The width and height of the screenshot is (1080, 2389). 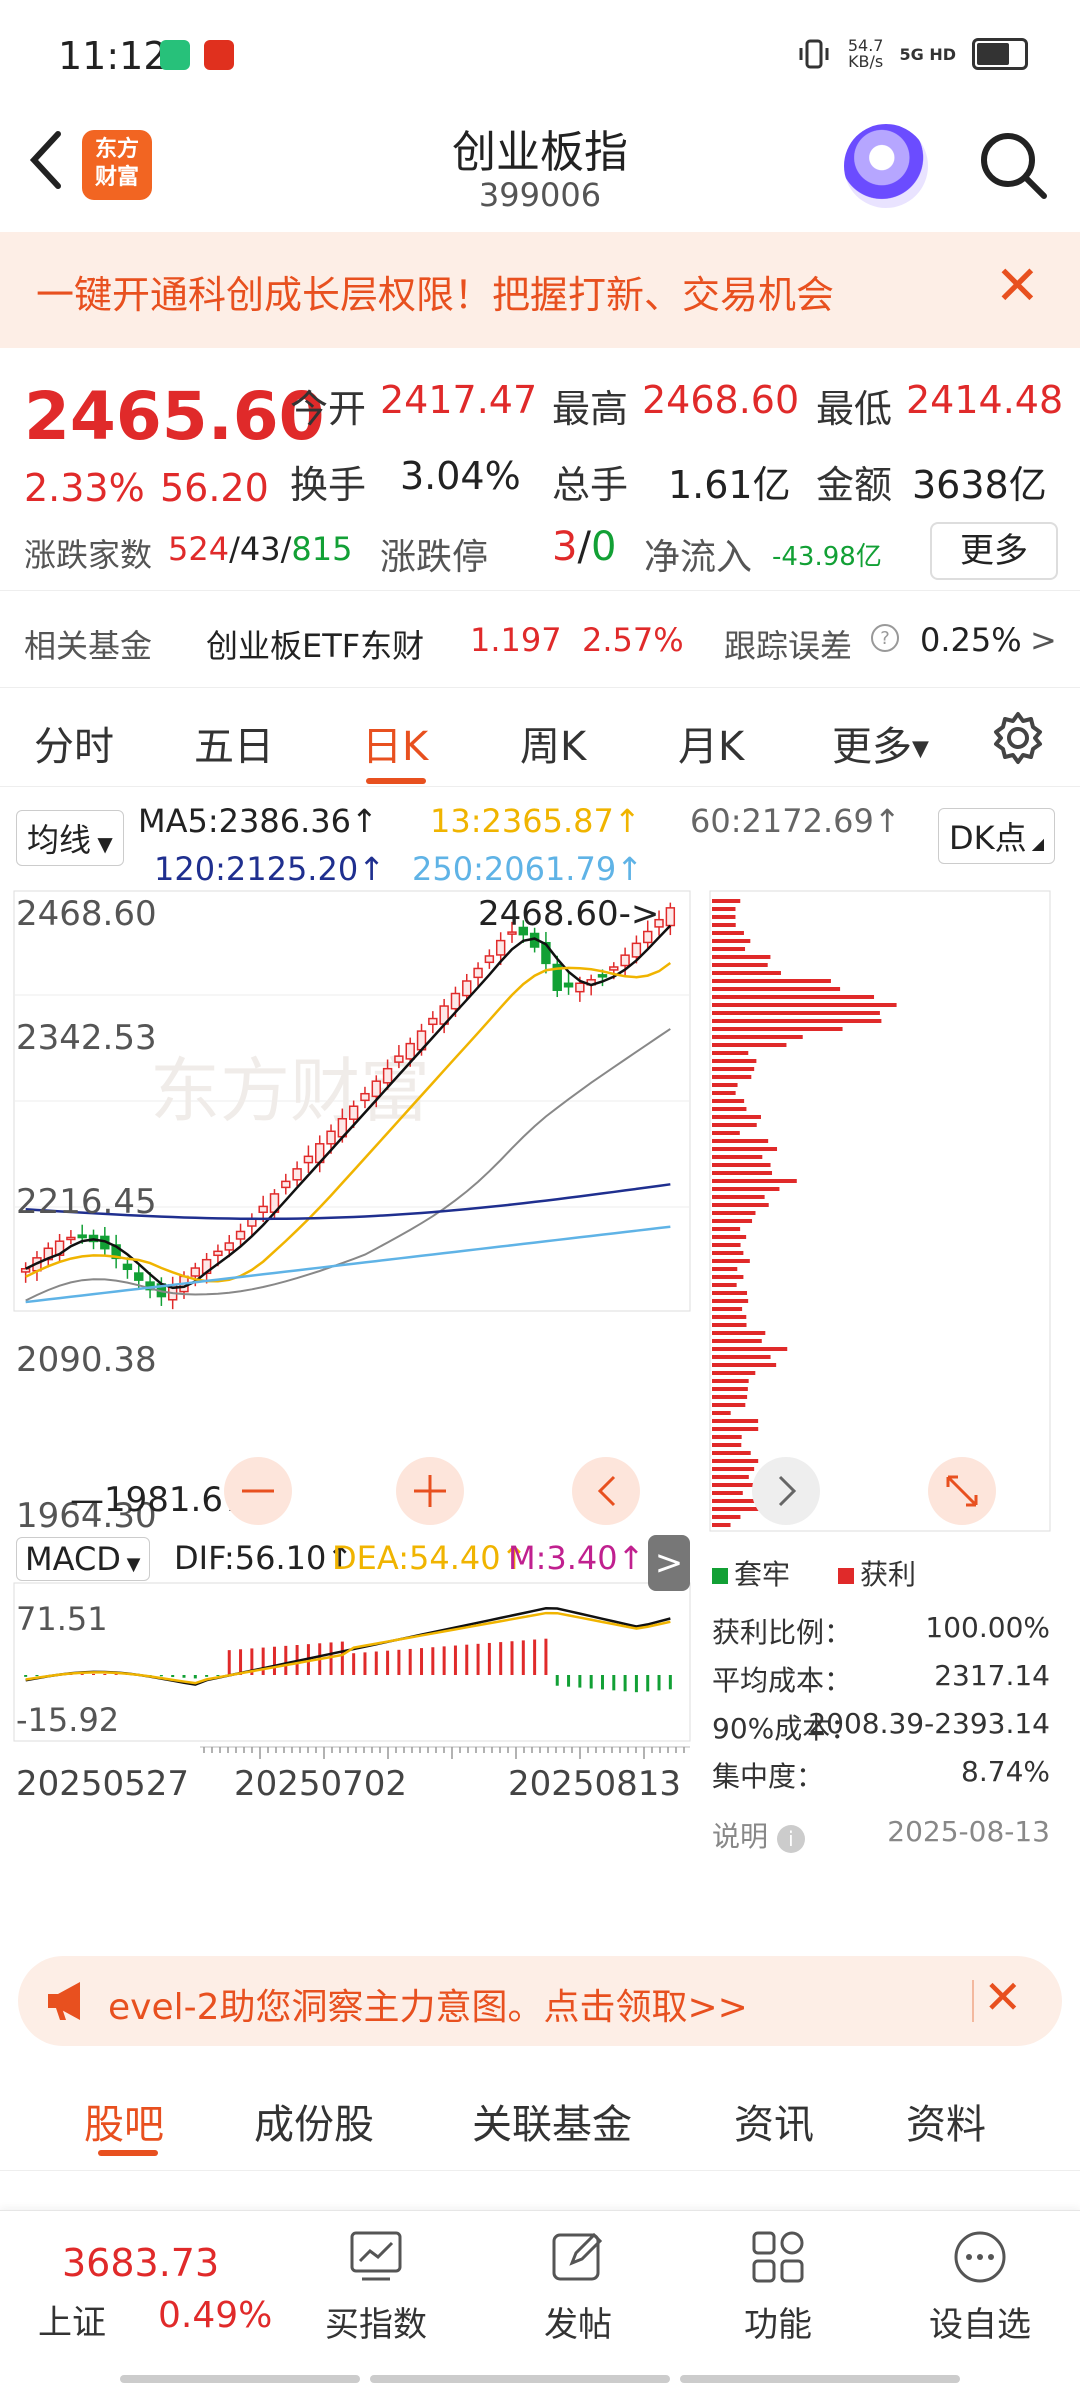 What do you see at coordinates (984, 400) in the screenshot?
I see `low-value: 2414.48` at bounding box center [984, 400].